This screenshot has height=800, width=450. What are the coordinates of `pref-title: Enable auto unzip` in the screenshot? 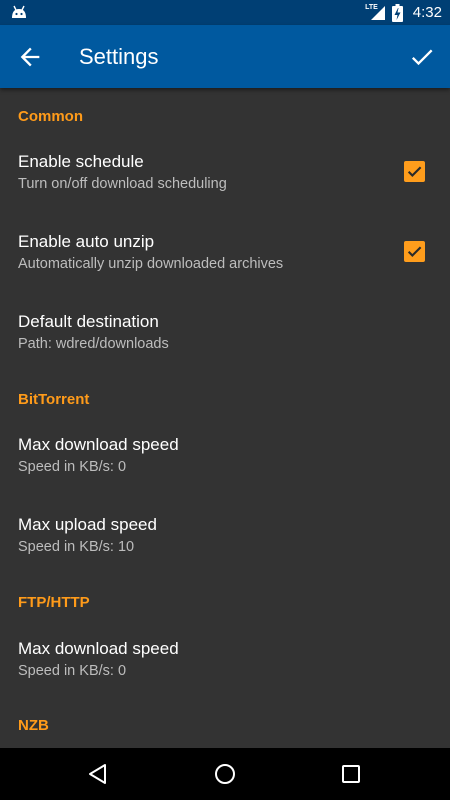 It's located at (86, 241).